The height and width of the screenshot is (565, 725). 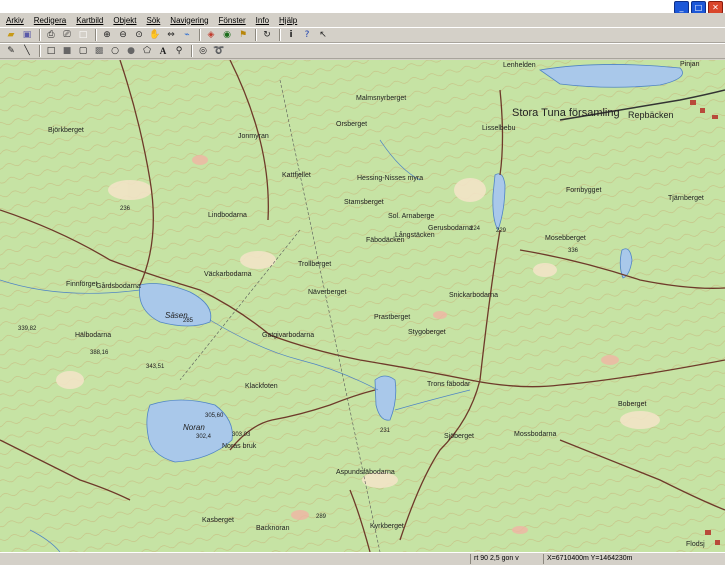 What do you see at coordinates (99, 353) in the screenshot?
I see `height-label: 388,16` at bounding box center [99, 353].